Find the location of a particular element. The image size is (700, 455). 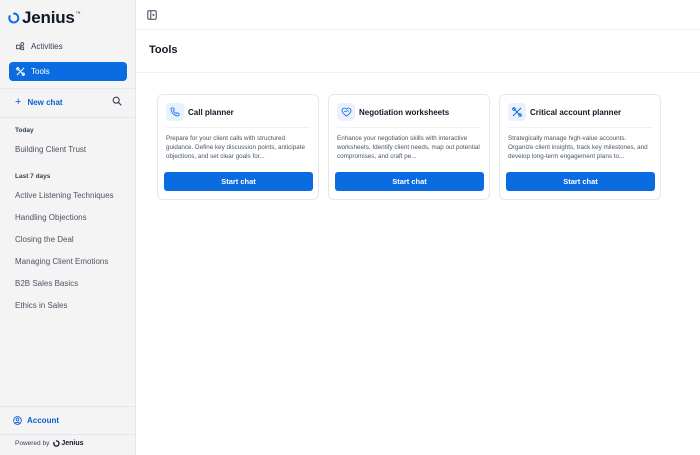

plus-icon: + is located at coordinates (18, 102).